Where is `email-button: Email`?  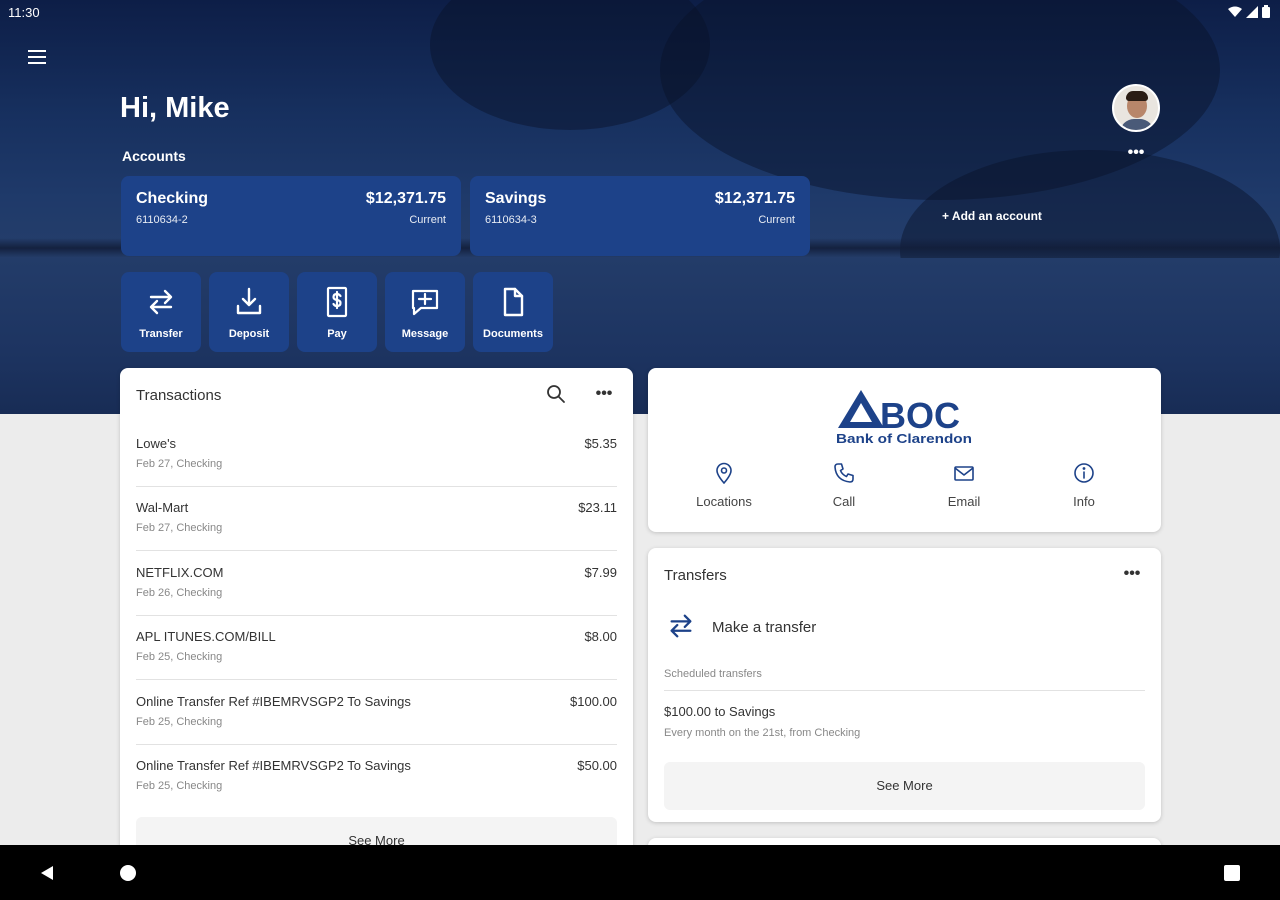
email-button: Email is located at coordinates (964, 489).